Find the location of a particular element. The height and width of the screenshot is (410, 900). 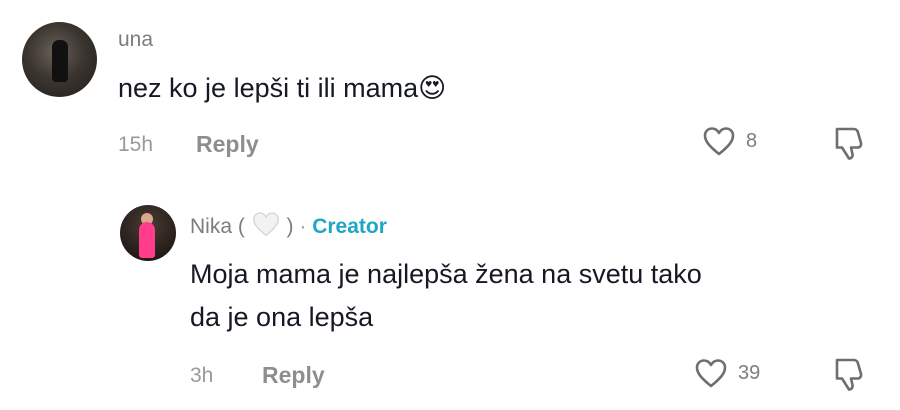

comment-text-body: nez ko je lepši ti ili mama is located at coordinates (268, 88).